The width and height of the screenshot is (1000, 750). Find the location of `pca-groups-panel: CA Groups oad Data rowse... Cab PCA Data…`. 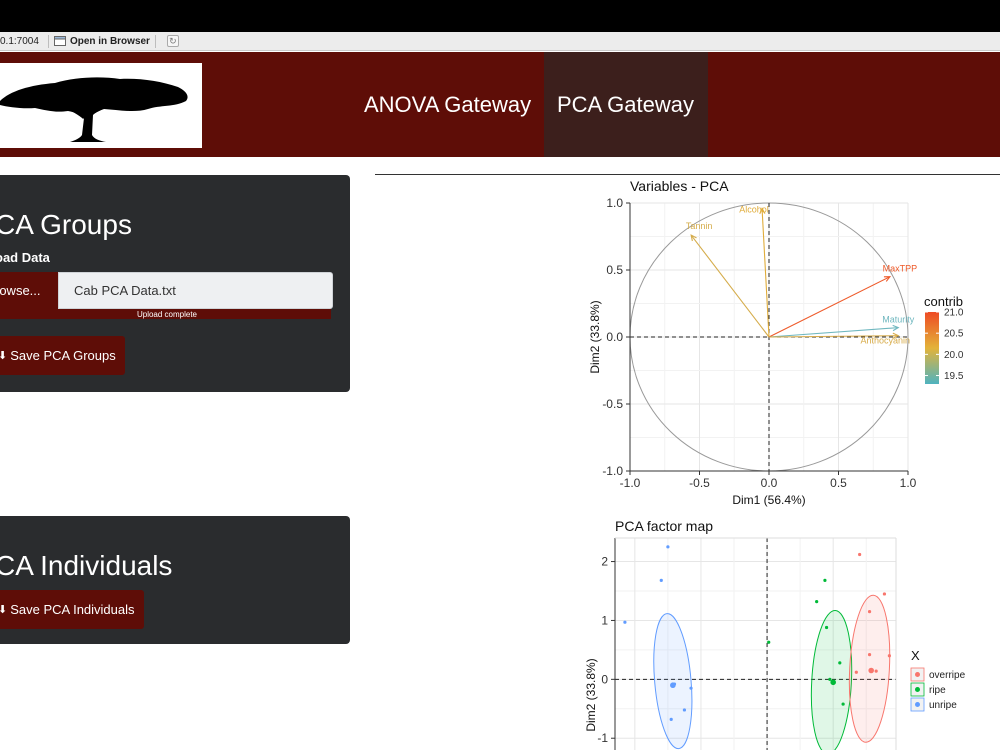

pca-groups-panel: CA Groups oad Data rowse... Cab PCA Data… is located at coordinates (175, 283).